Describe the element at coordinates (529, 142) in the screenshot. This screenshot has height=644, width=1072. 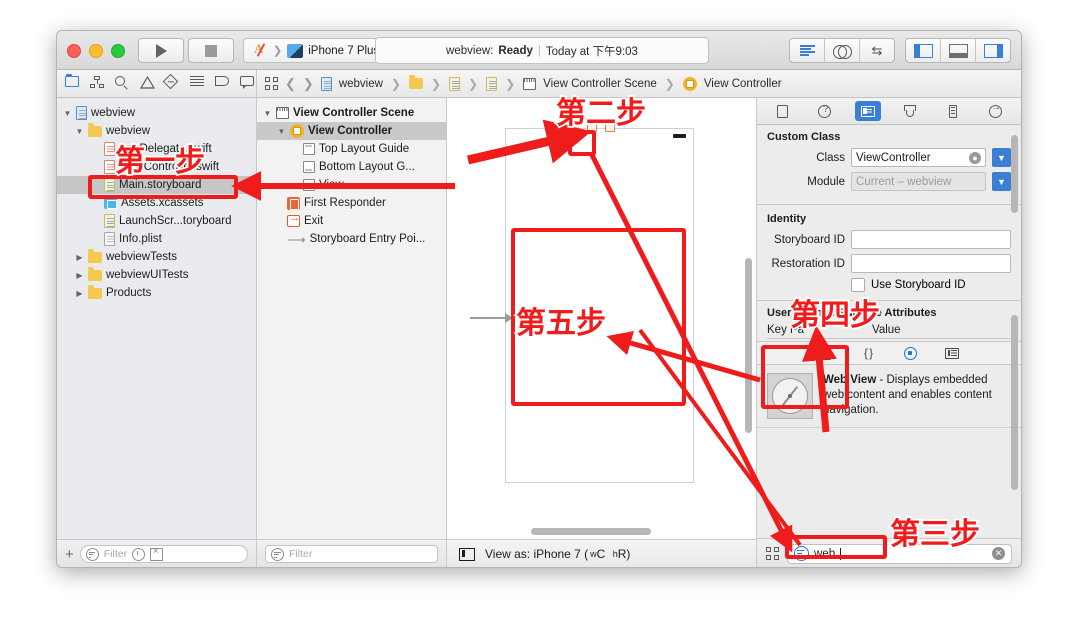
I see `arrow-step2-to-dock` at that location.